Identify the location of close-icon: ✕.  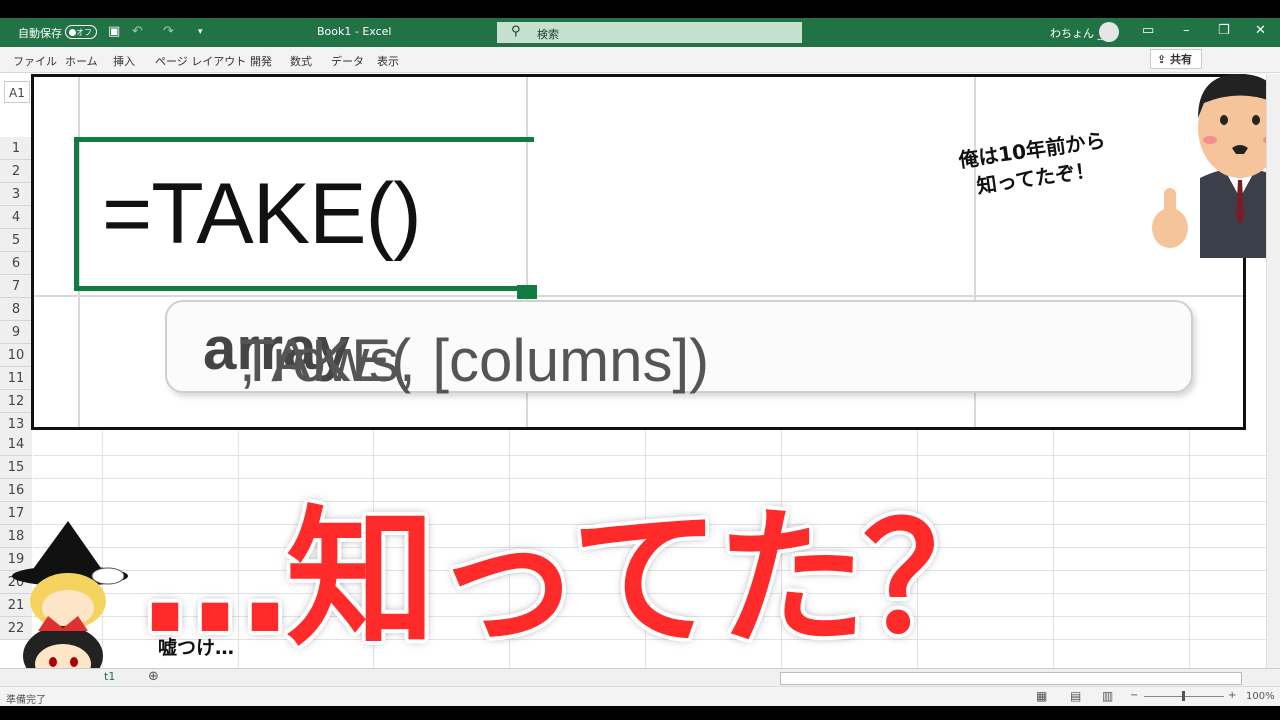
(1260, 30).